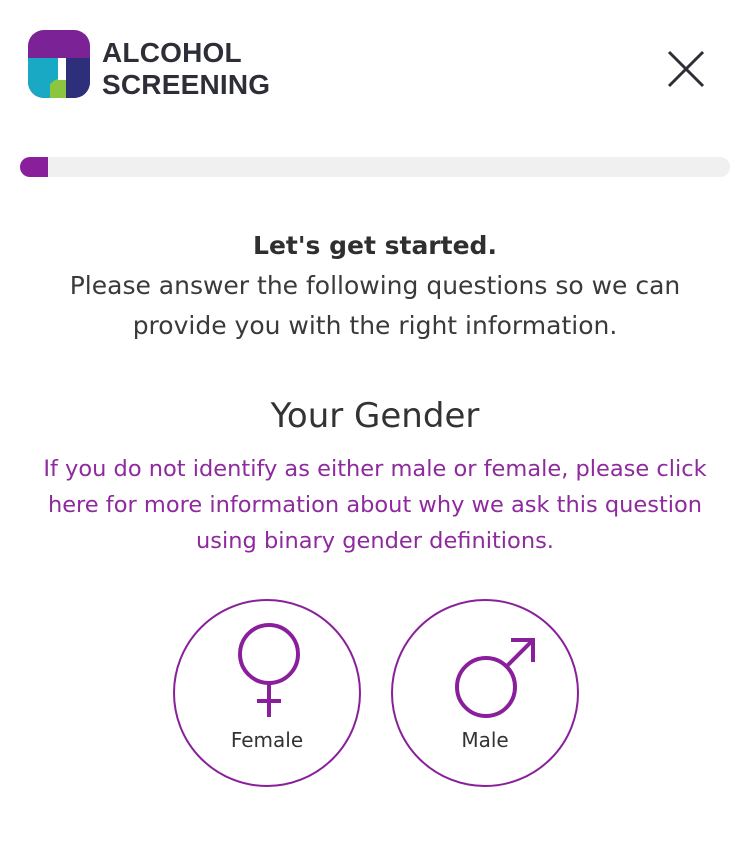 Image resolution: width=750 pixels, height=858 pixels. I want to click on close-button, so click(686, 69).